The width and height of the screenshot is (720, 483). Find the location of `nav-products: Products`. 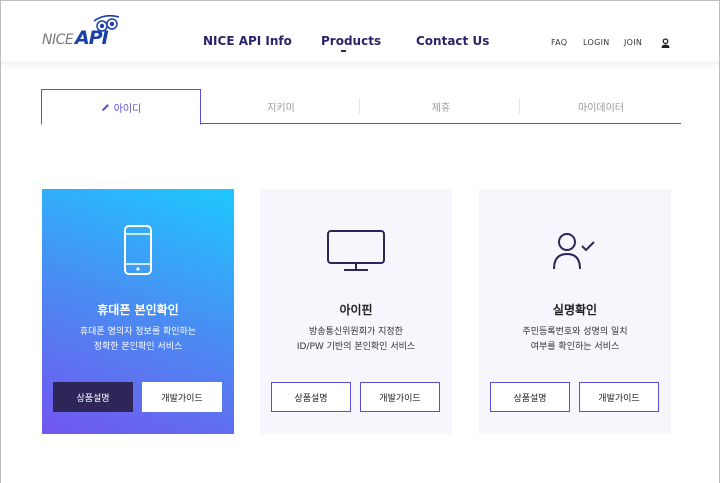

nav-products: Products is located at coordinates (351, 41).